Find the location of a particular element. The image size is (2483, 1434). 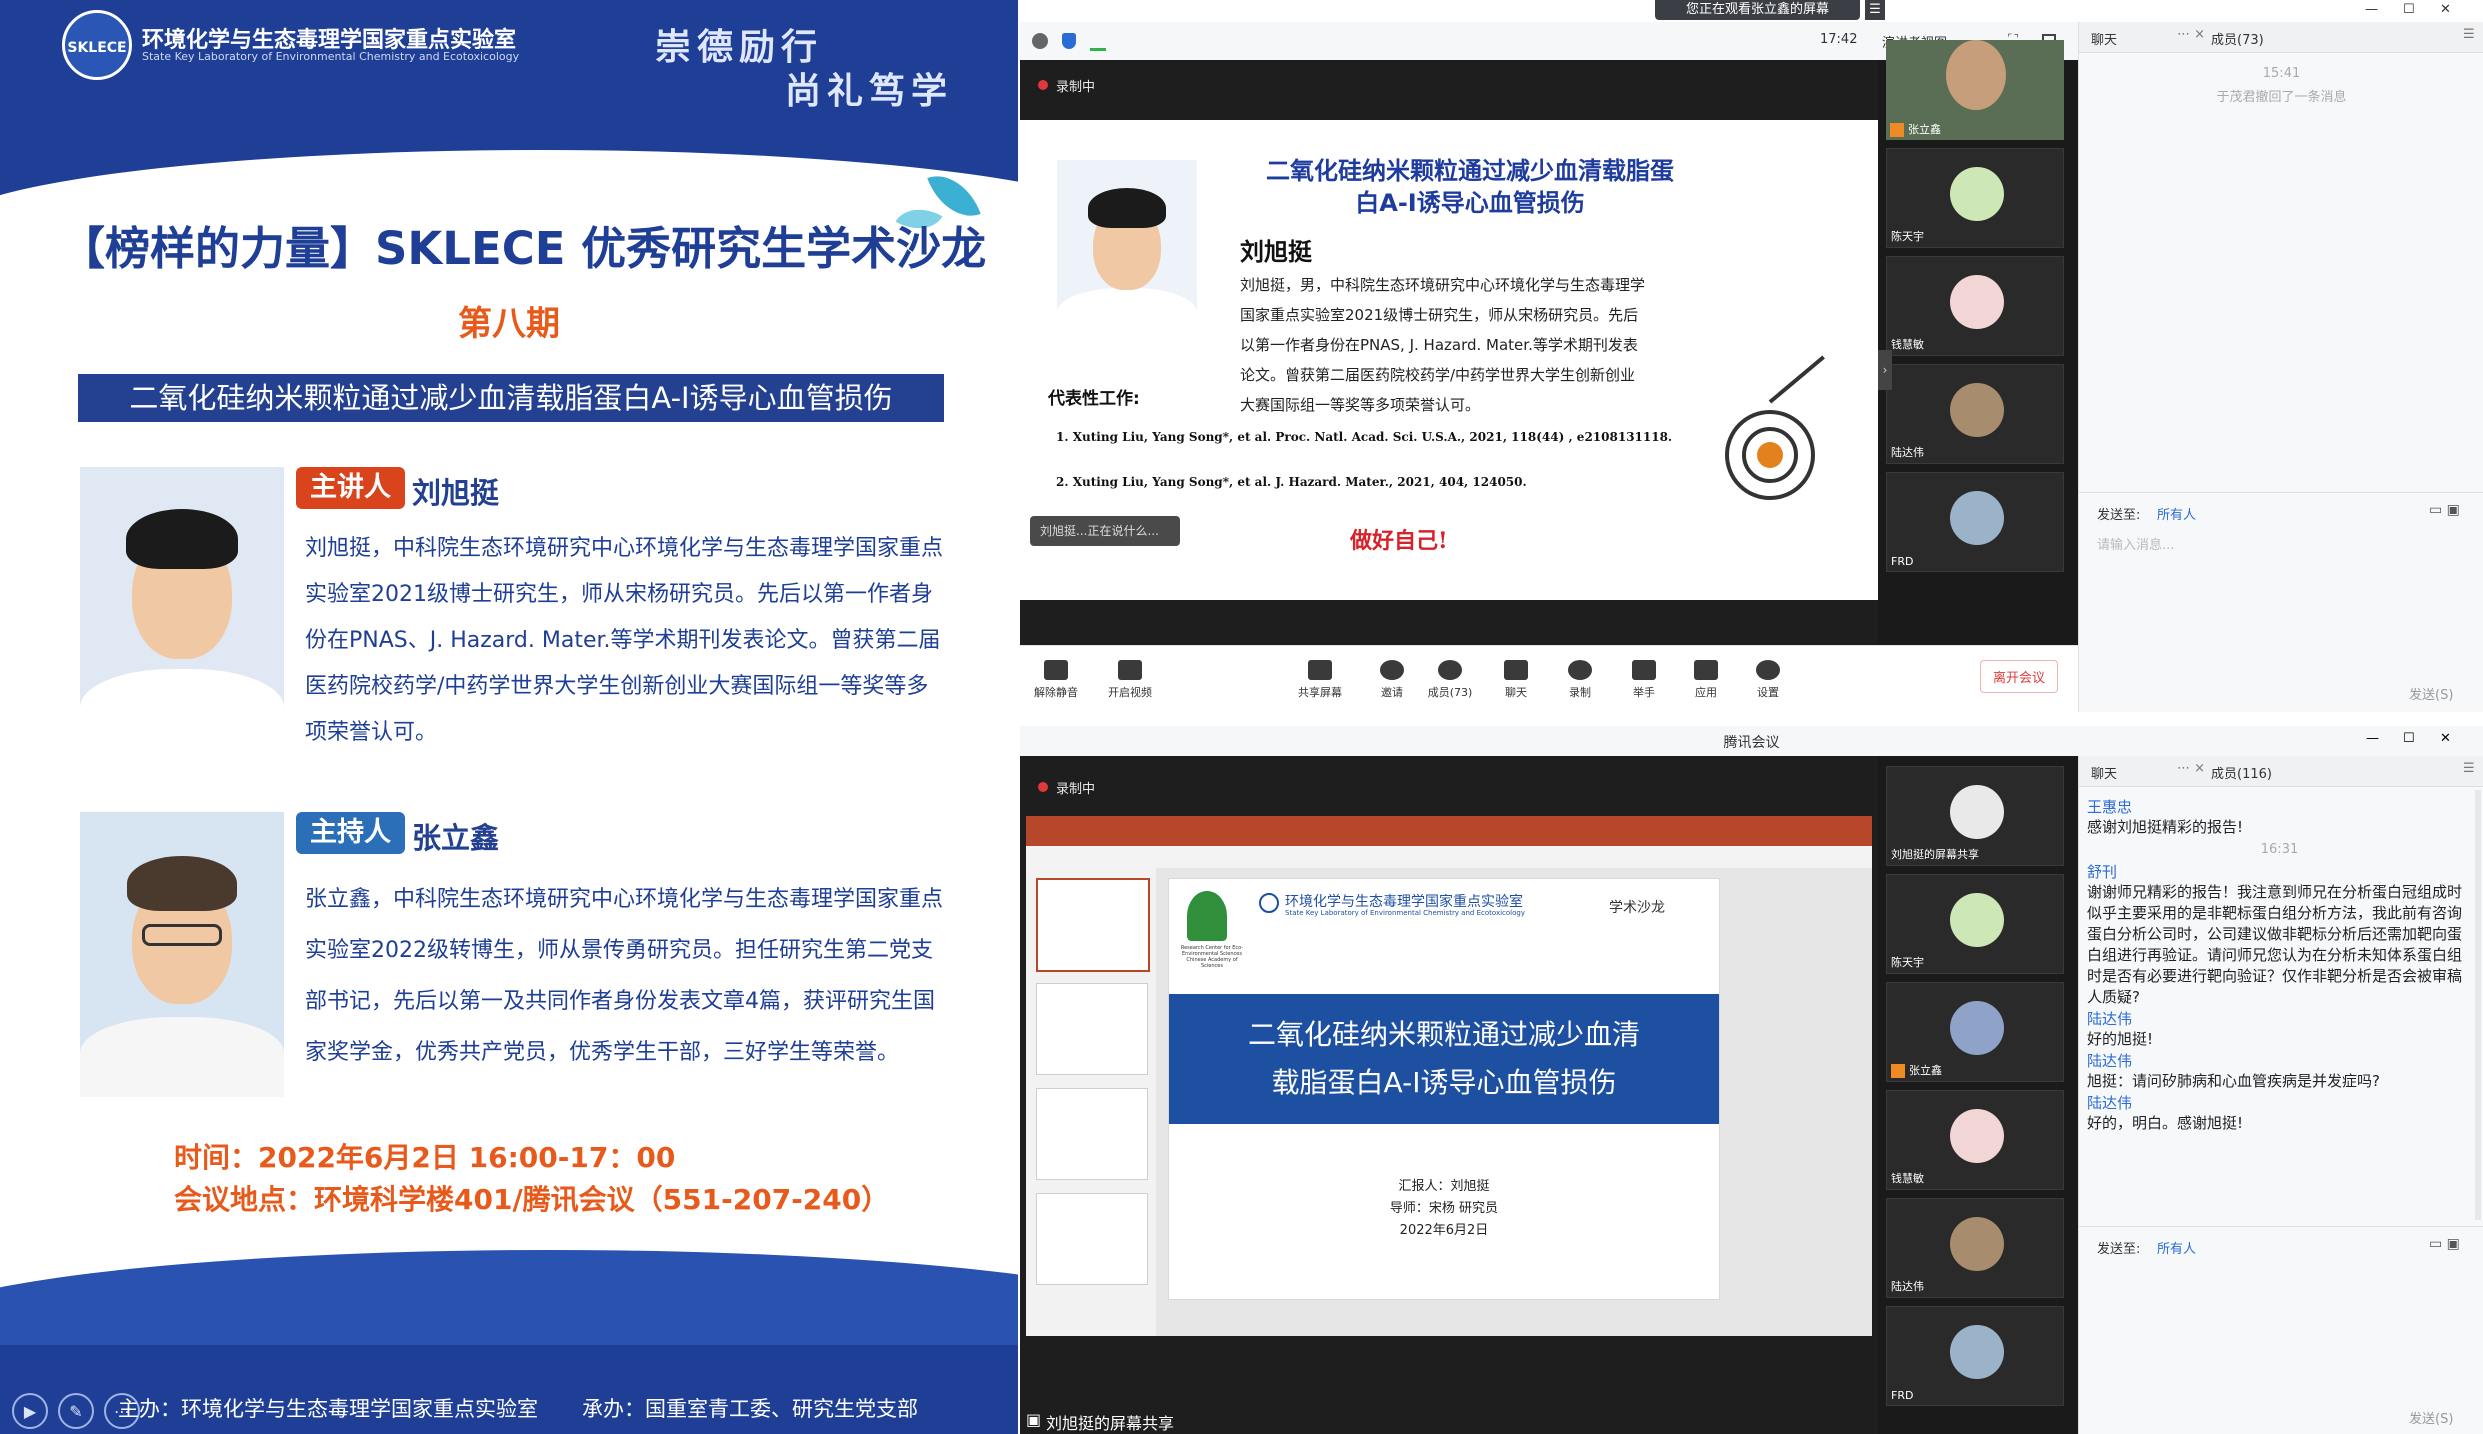

menu-icon: ☰ is located at coordinates (1875, 10).